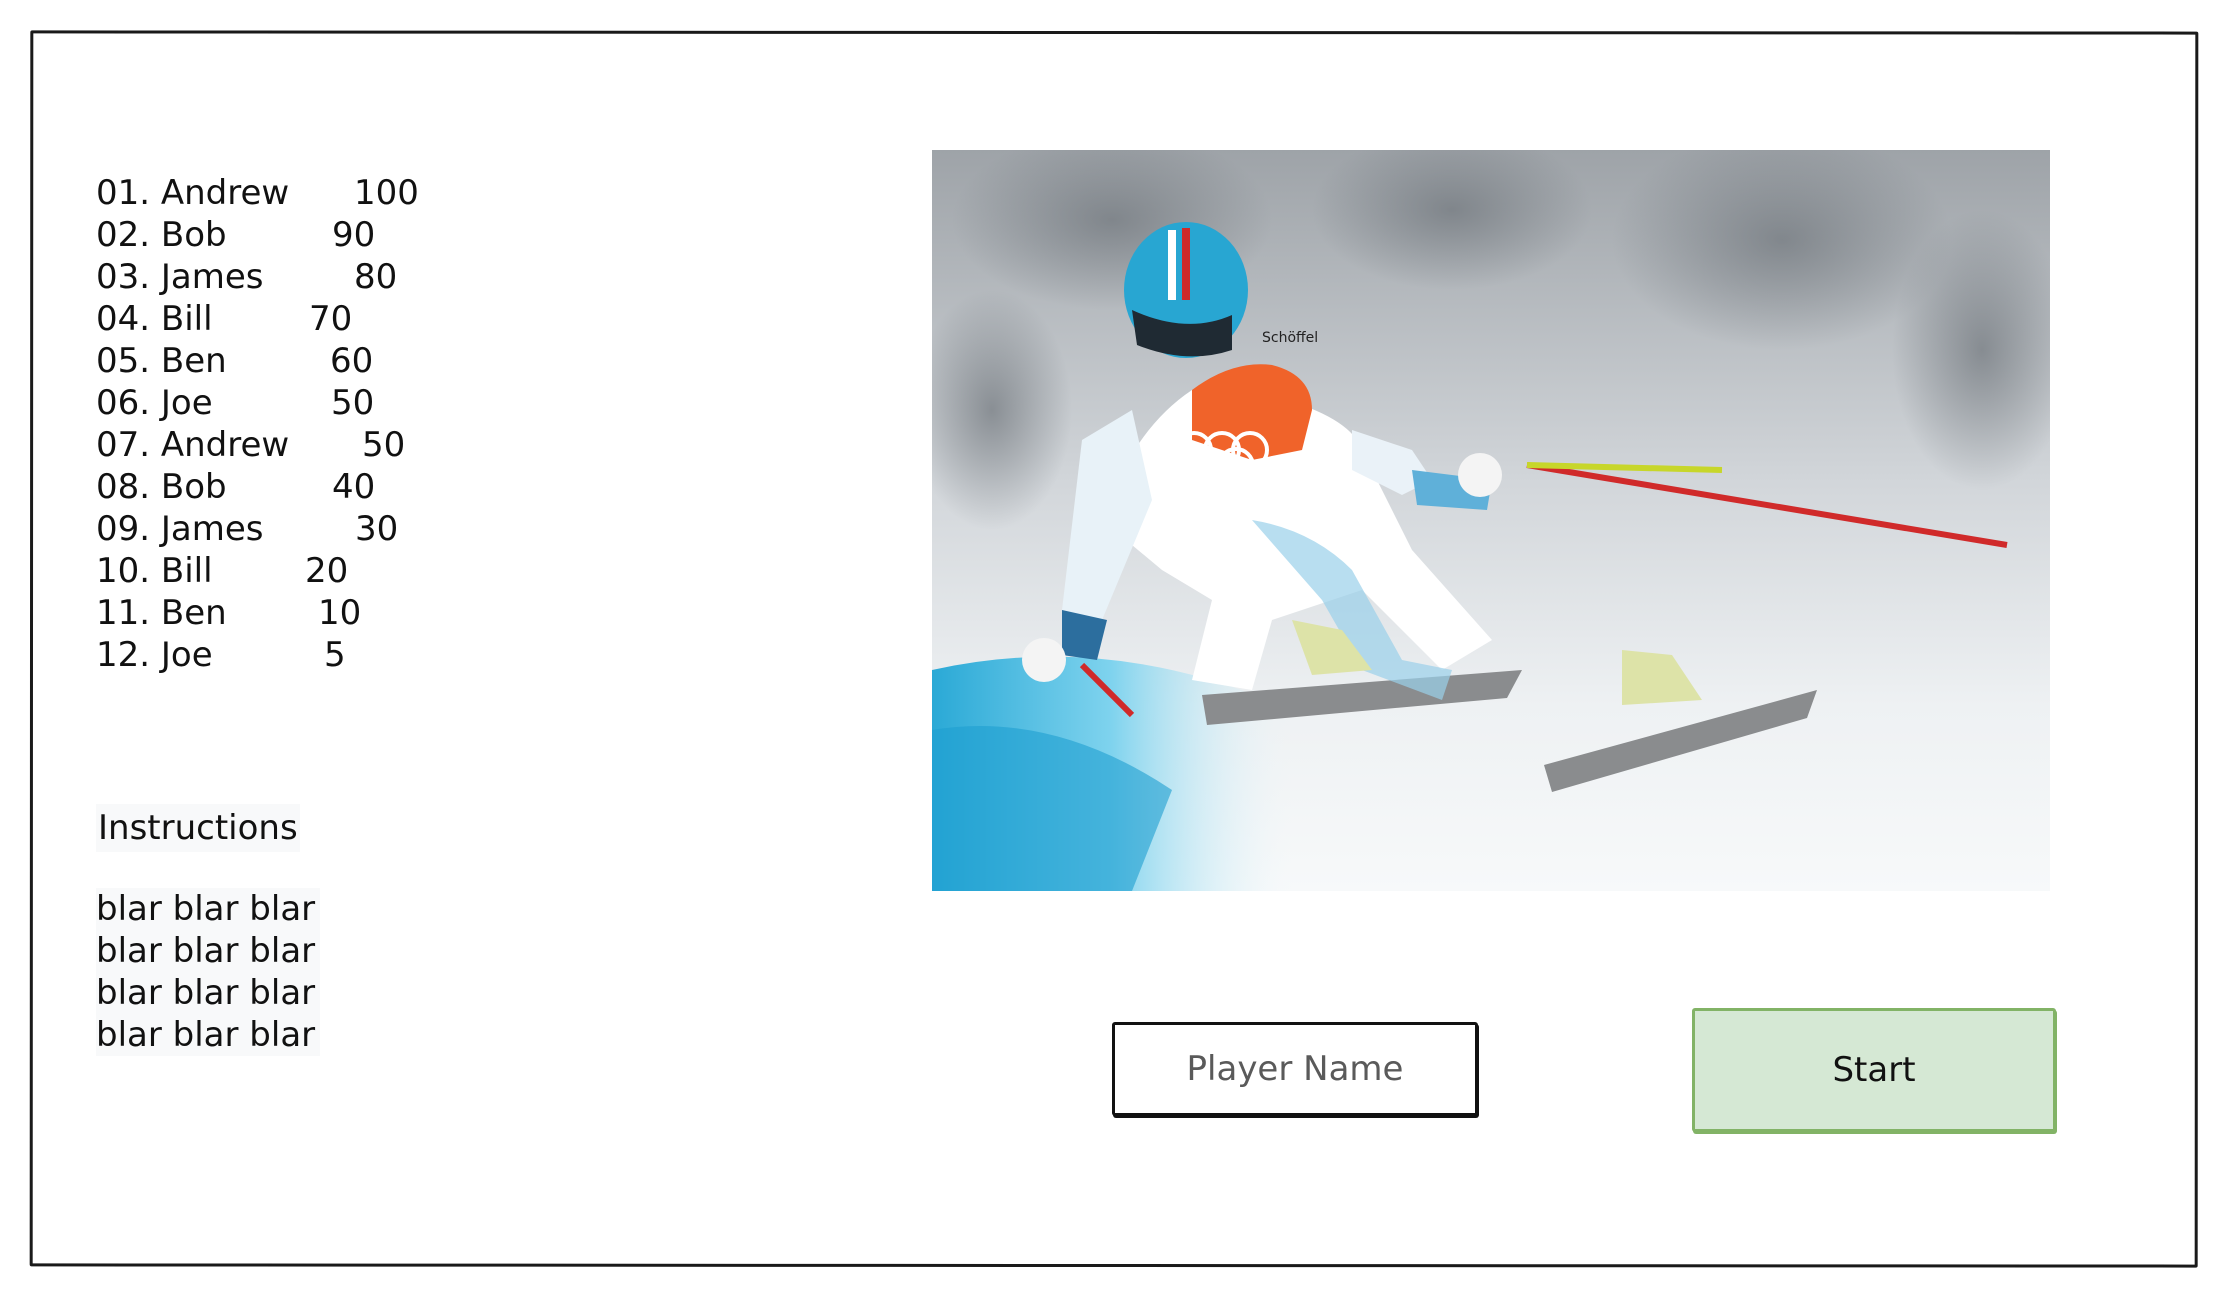 The image size is (2223, 1293). I want to click on leaderboard-score: 90, so click(354, 235).